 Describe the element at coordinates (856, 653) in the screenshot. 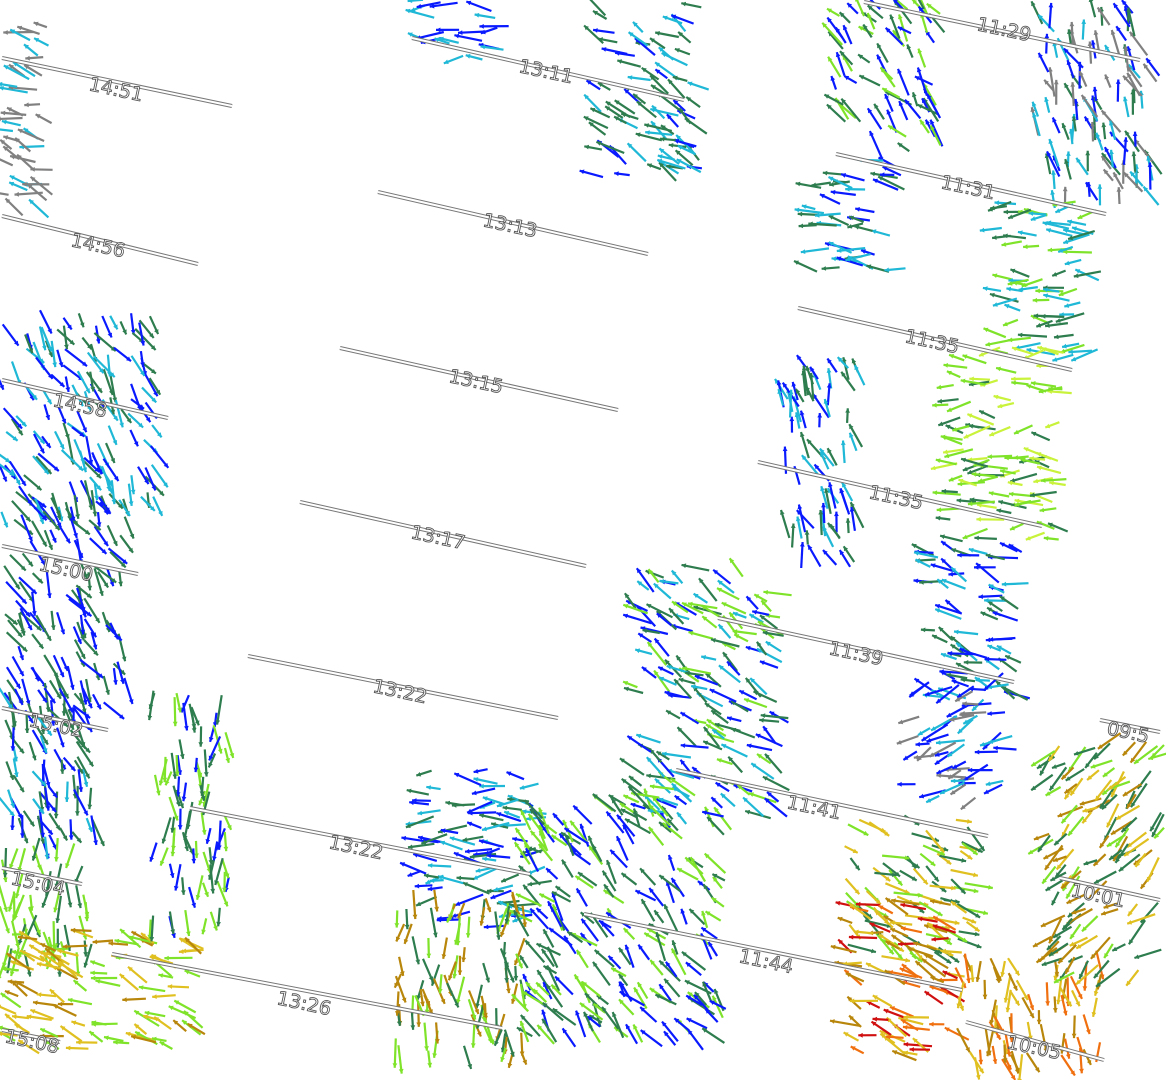

I see `time-label: 11:39` at that location.